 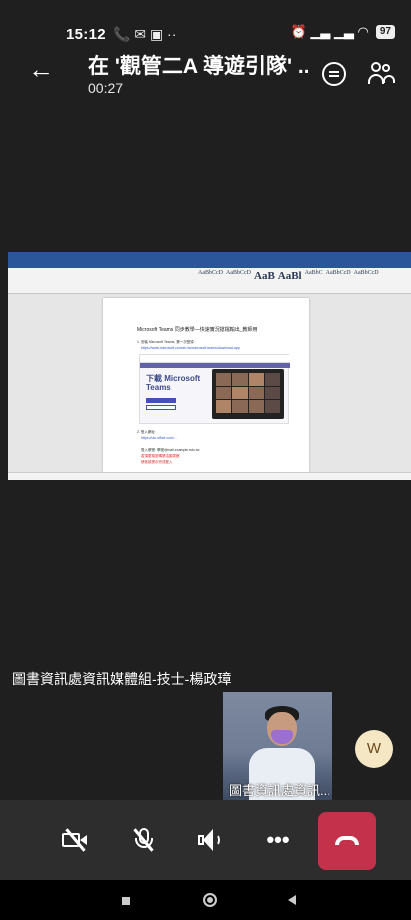 I want to click on participants-icon, so click(x=382, y=74).